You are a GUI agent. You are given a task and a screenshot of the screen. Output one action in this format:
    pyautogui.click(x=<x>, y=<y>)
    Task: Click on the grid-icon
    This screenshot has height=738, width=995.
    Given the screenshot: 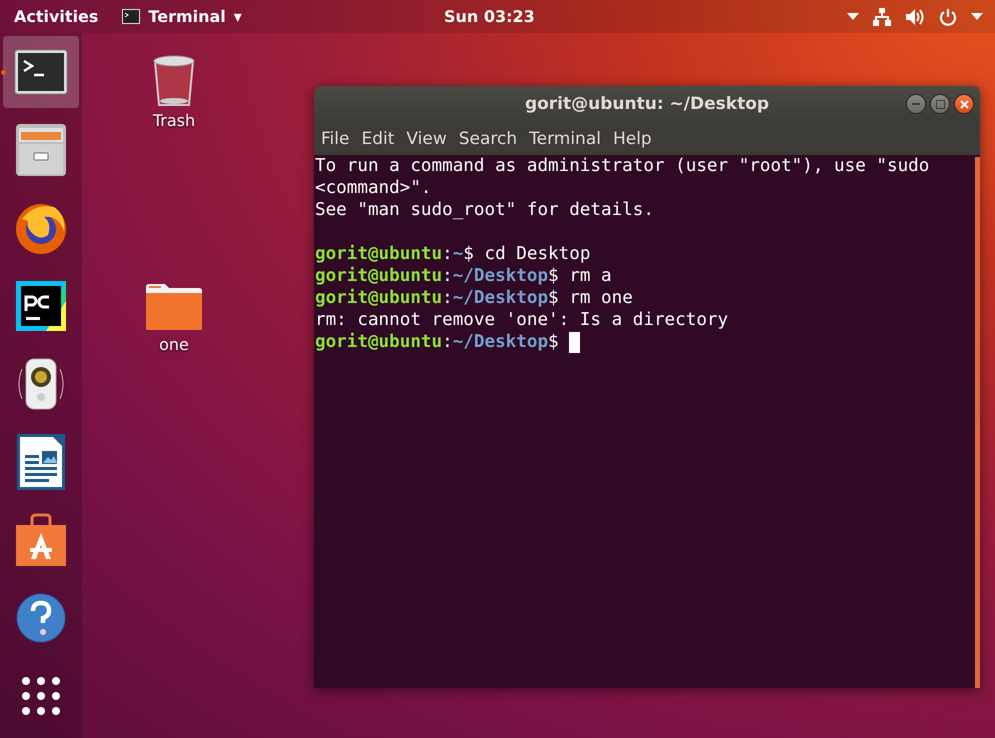 What is the action you would take?
    pyautogui.click(x=41, y=696)
    